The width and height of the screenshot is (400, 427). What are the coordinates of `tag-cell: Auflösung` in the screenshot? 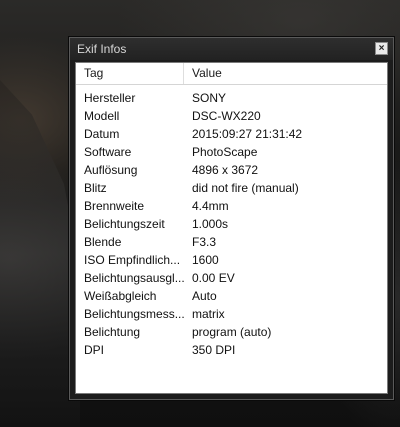 It's located at (111, 170).